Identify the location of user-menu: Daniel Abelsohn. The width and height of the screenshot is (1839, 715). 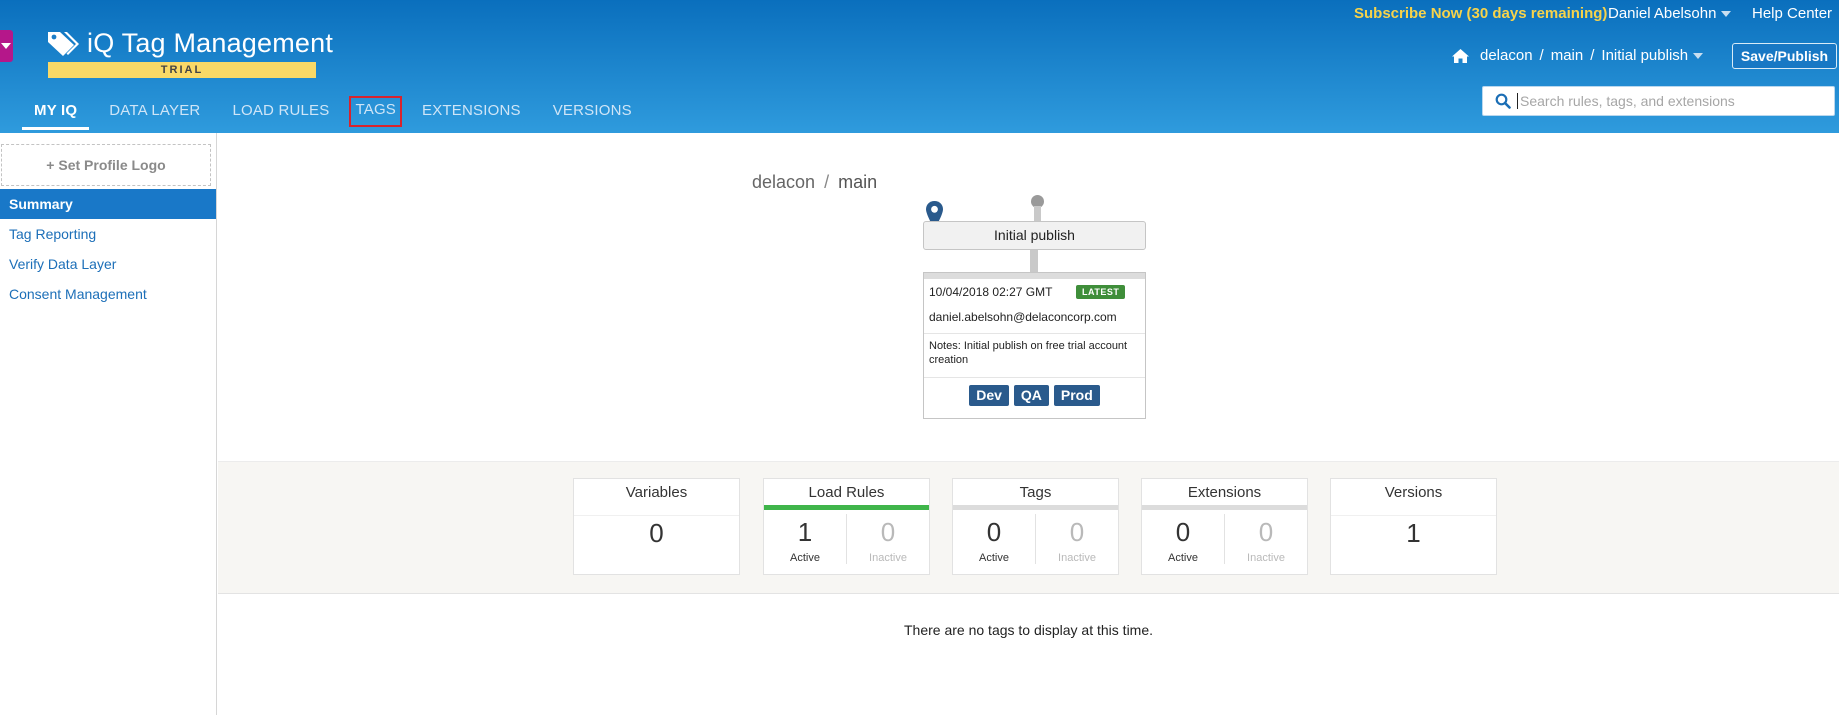
(1670, 13).